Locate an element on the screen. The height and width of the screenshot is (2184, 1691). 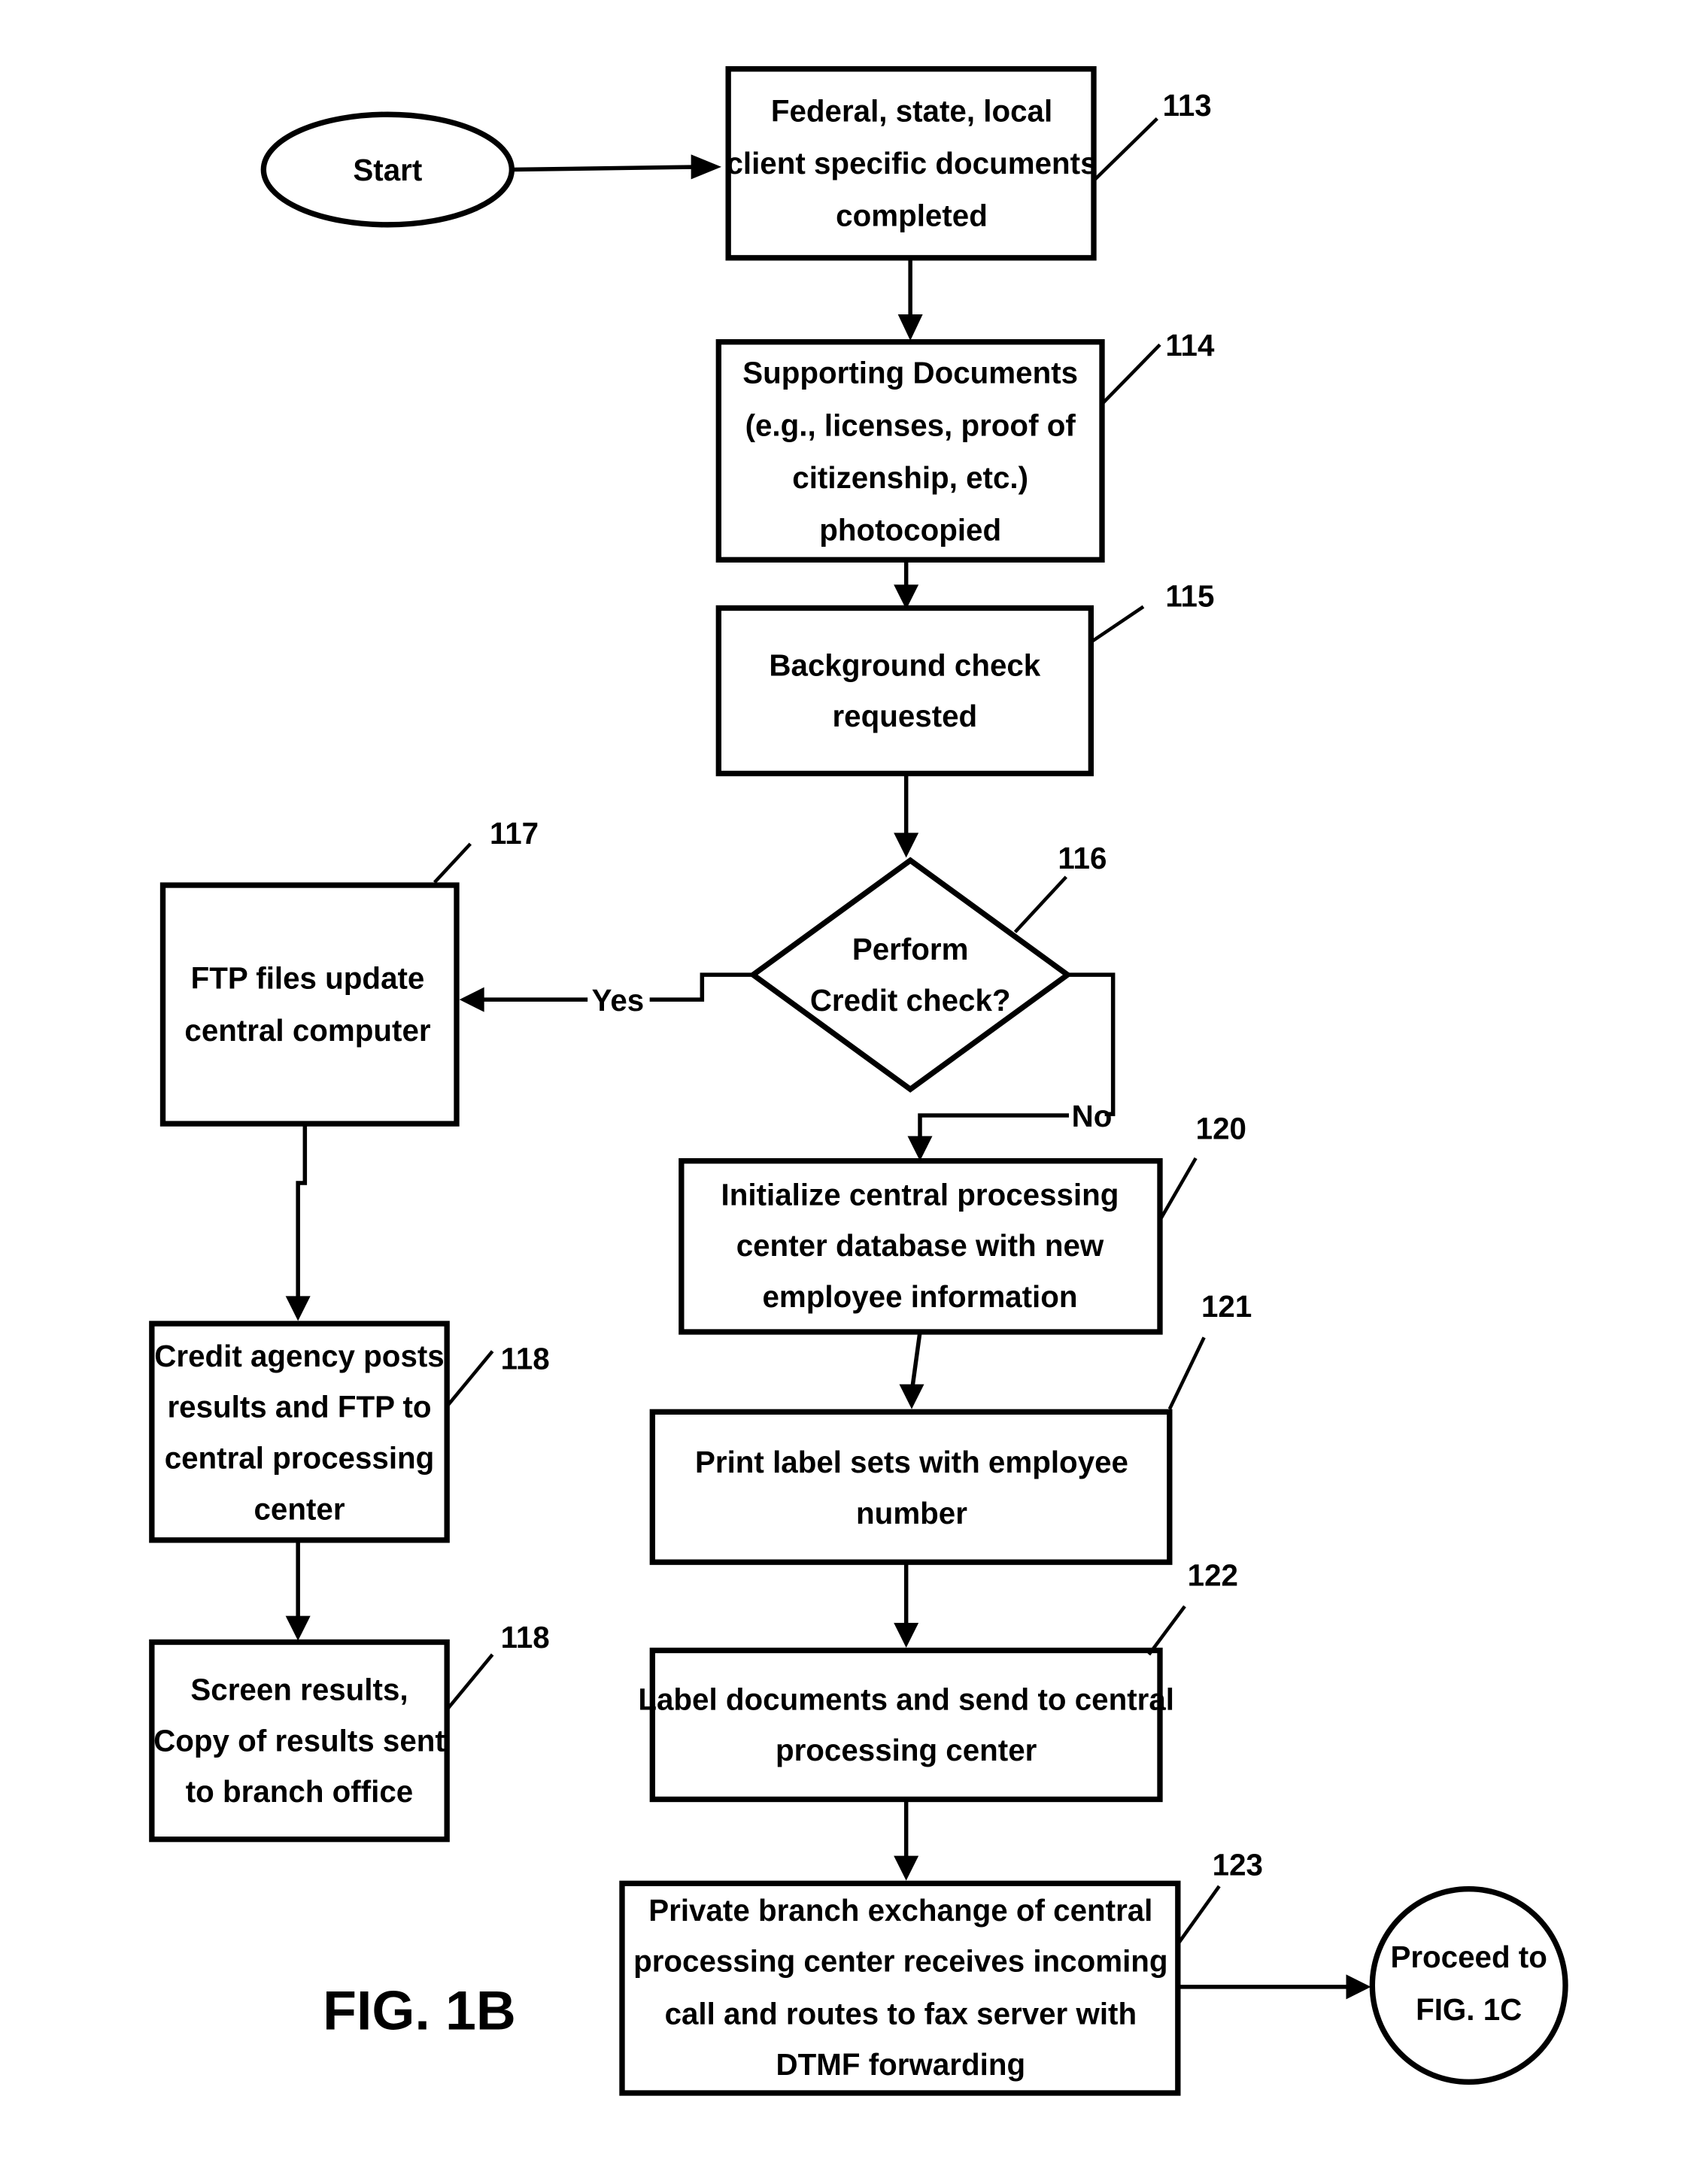
ref-118a: 118 is located at coordinates (525, 1359).